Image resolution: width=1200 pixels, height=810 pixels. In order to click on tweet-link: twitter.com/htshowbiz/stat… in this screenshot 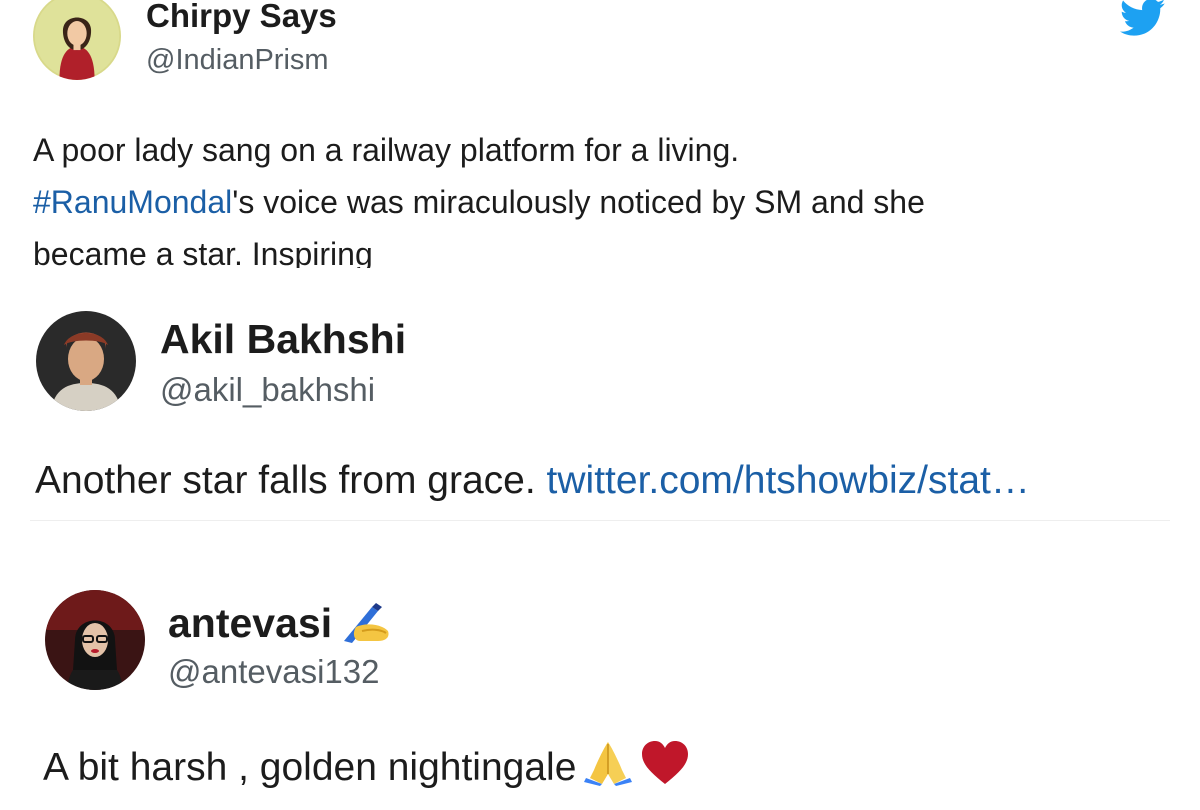, I will do `click(788, 480)`.